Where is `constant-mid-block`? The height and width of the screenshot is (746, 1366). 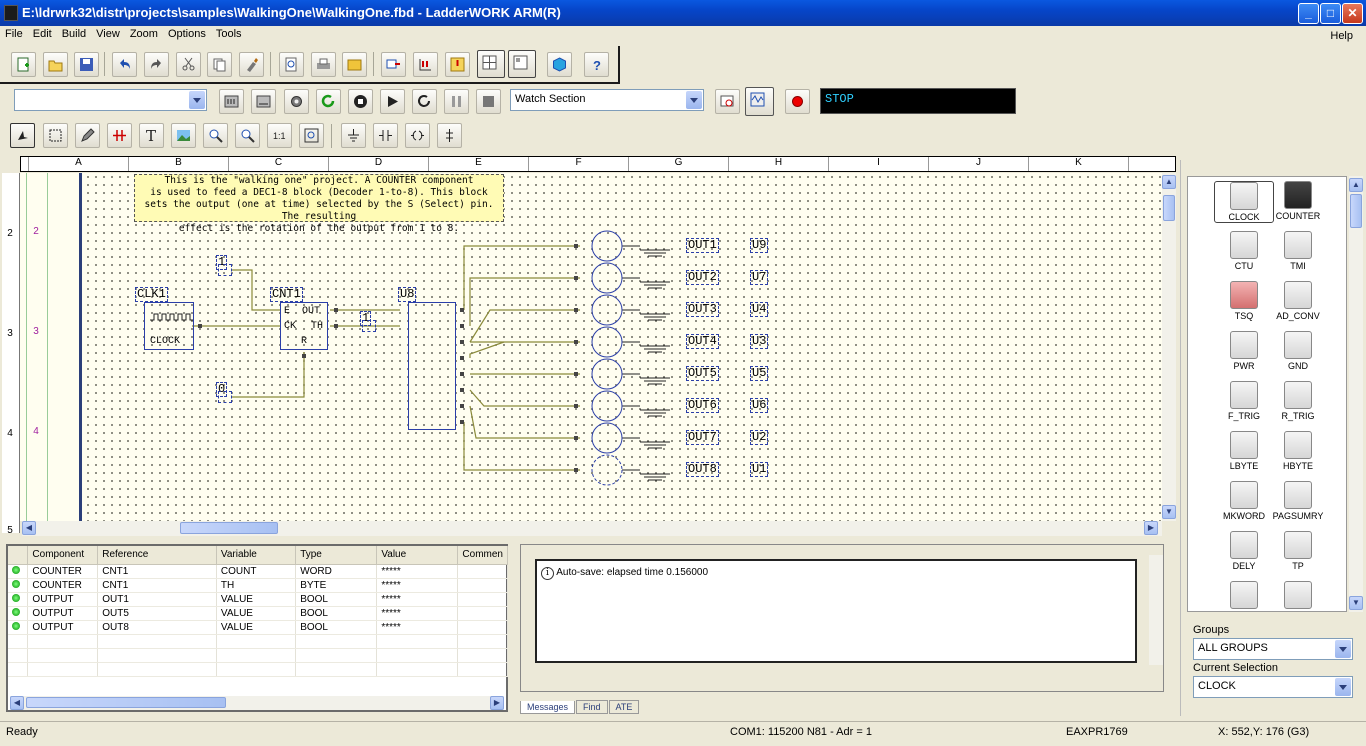
constant-mid-block is located at coordinates (369, 326).